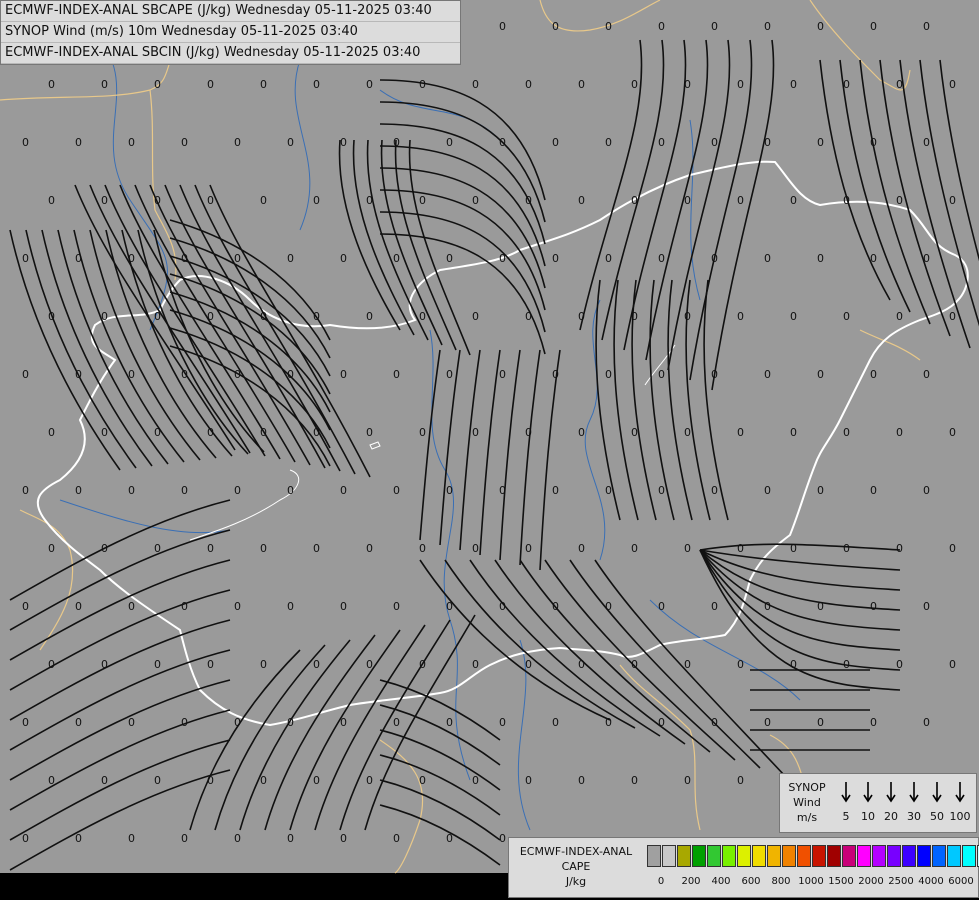 This screenshot has height=900, width=979. Describe the element at coordinates (937, 816) in the screenshot. I see `synop-value: 50` at that location.